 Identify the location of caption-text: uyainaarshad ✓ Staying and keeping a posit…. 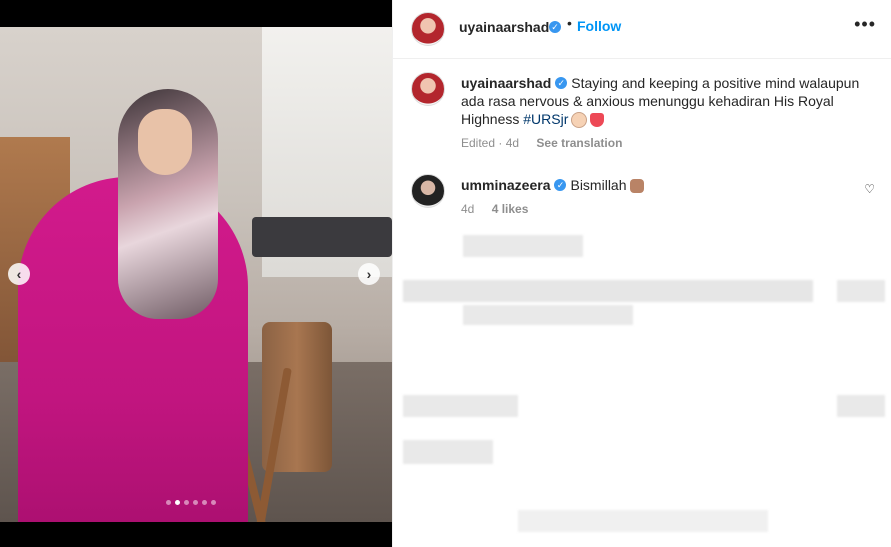
(661, 101).